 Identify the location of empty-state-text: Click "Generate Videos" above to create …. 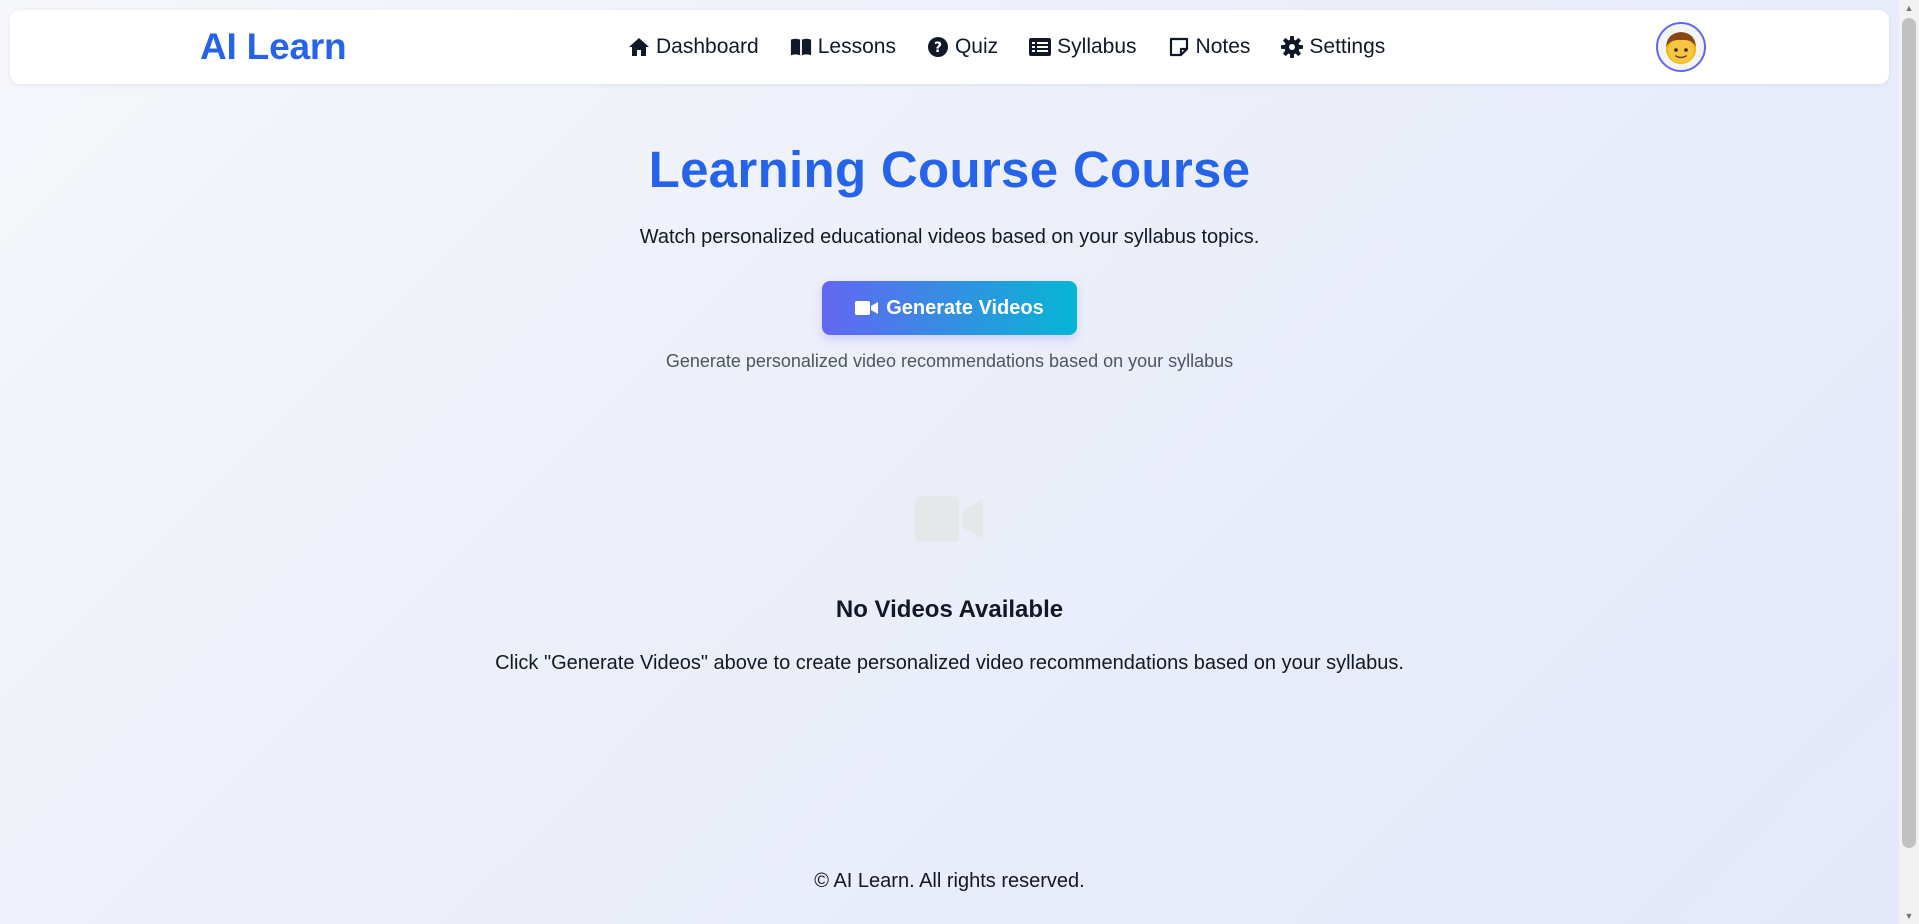
(949, 663).